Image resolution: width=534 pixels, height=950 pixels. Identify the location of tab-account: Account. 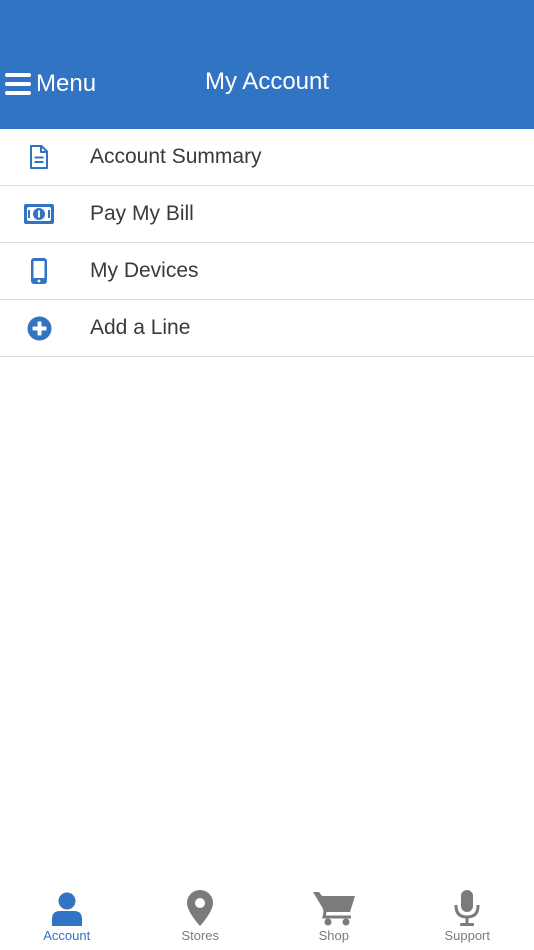
(67, 915).